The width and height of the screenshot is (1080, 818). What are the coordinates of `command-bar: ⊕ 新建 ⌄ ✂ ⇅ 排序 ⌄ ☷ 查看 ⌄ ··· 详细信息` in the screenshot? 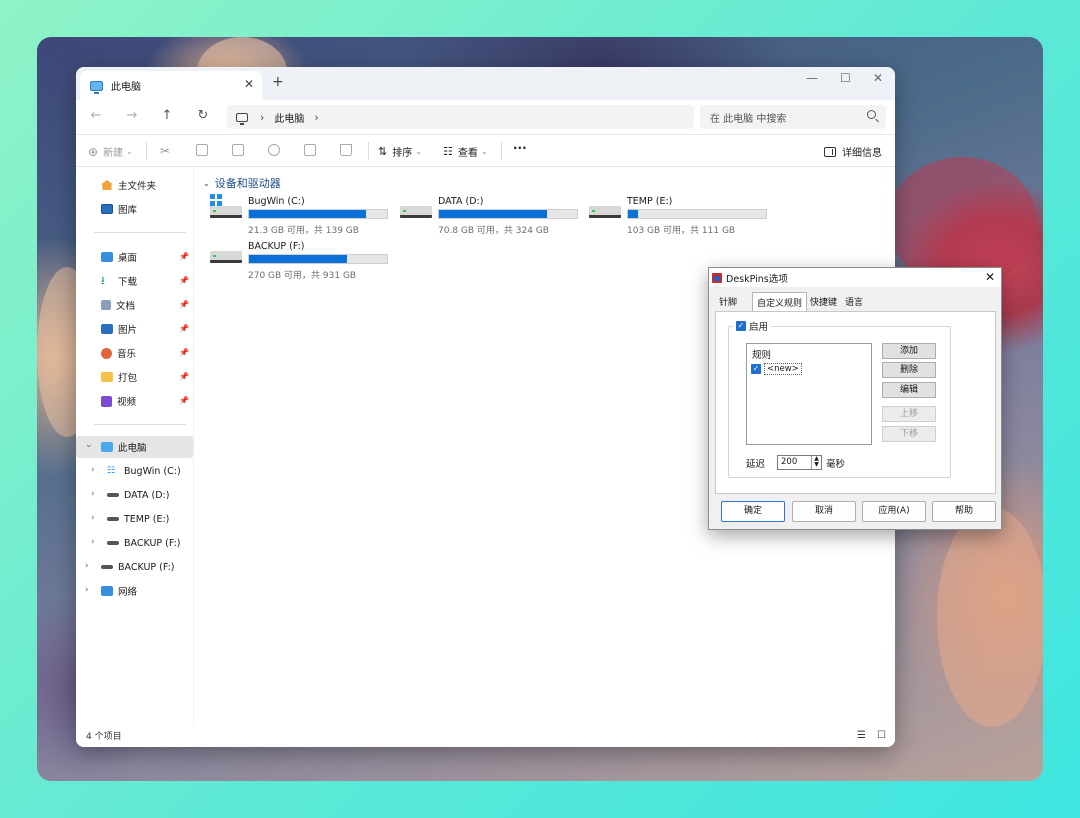 It's located at (485, 151).